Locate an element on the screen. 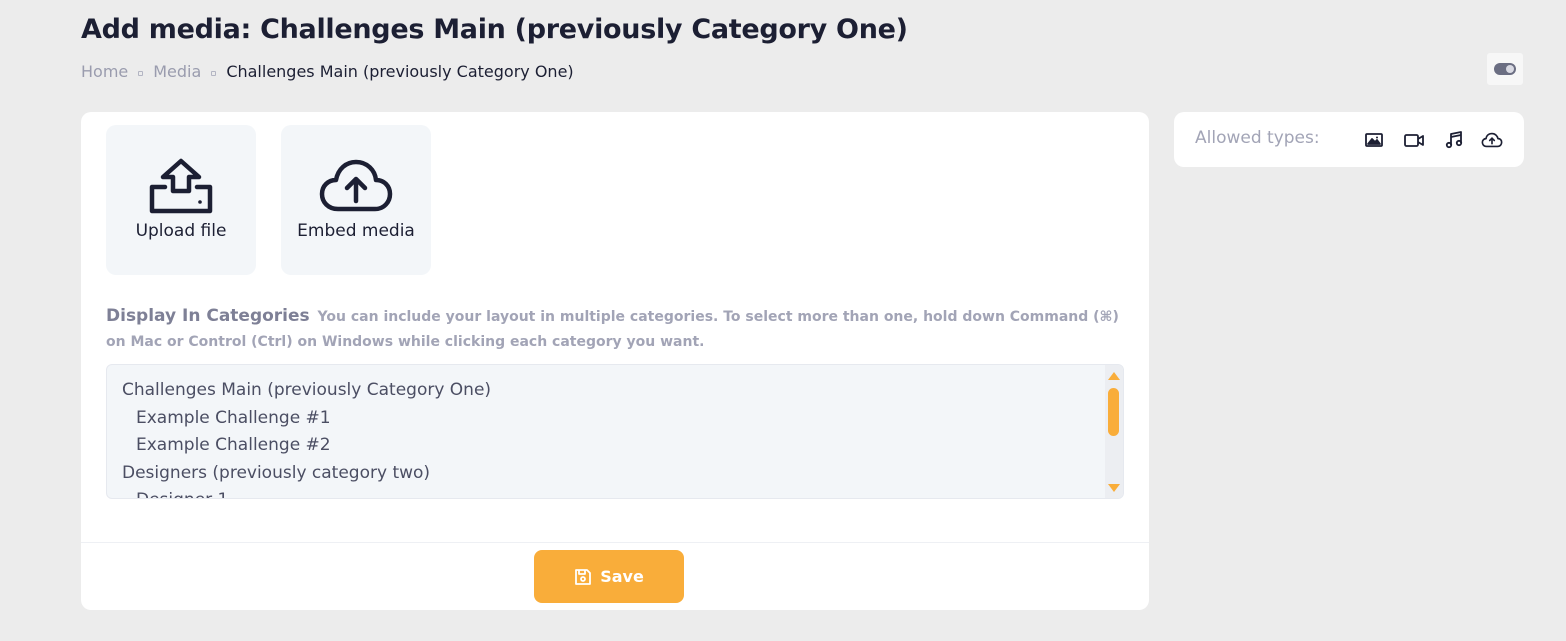  divider is located at coordinates (615, 542).